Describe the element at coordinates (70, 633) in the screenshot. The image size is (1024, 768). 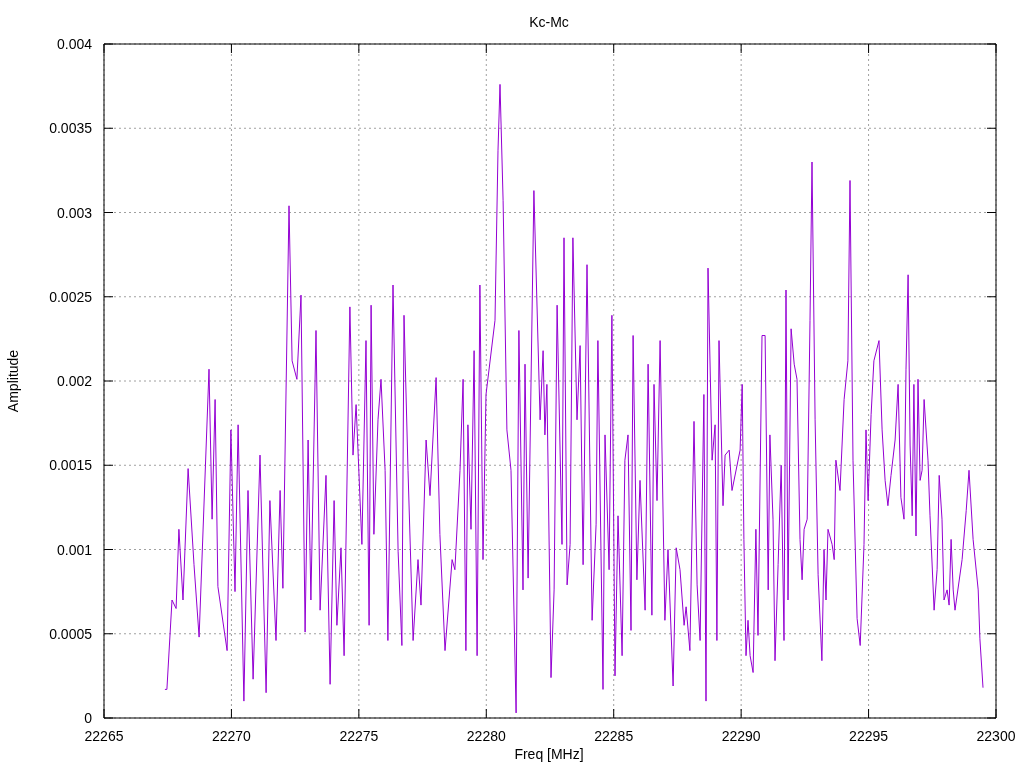
I see `tick-label: 0.0005` at that location.